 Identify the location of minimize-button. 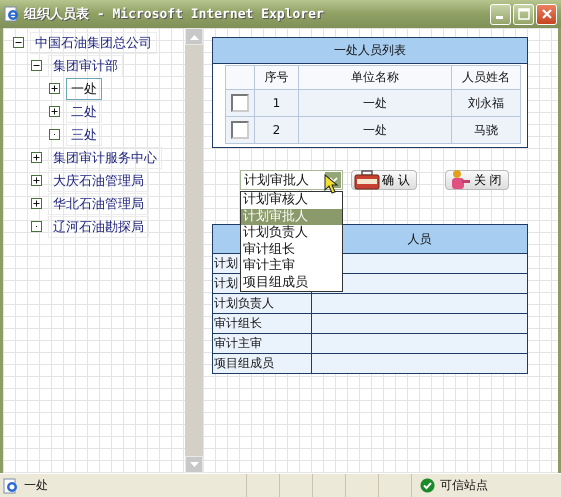
(500, 14).